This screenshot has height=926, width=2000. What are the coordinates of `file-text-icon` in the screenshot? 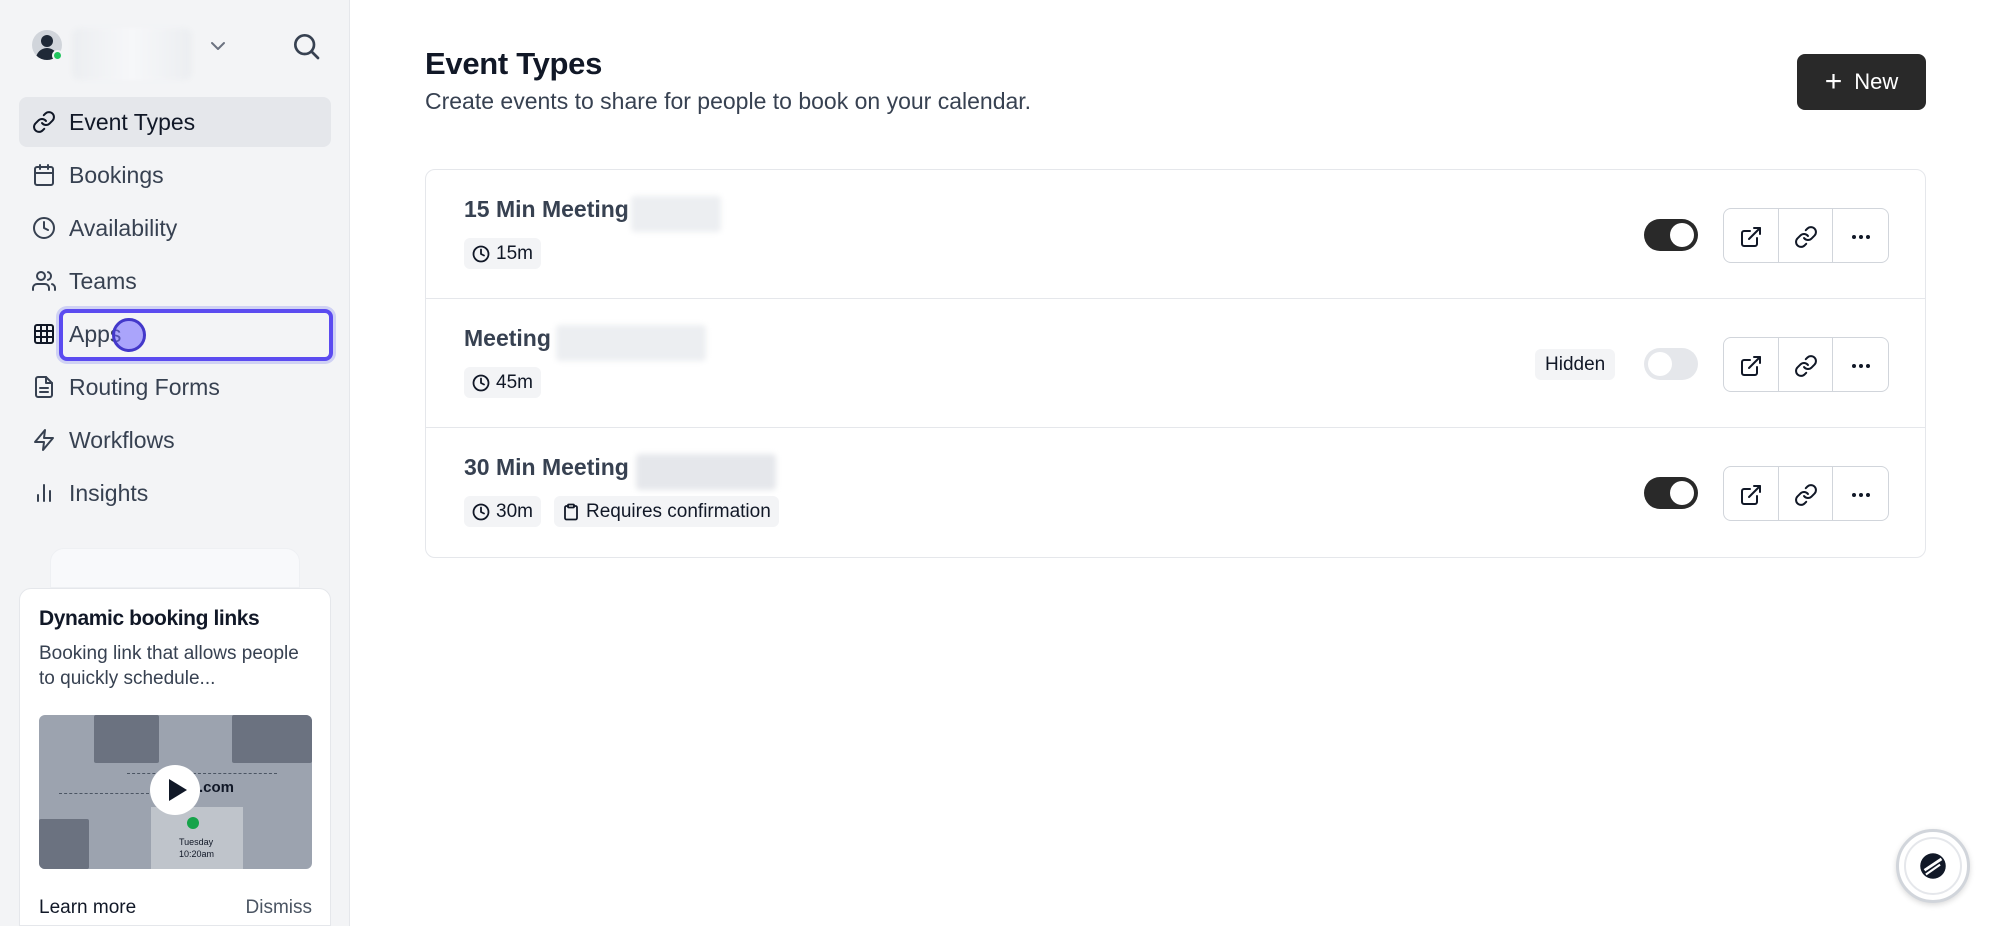 It's located at (44, 387).